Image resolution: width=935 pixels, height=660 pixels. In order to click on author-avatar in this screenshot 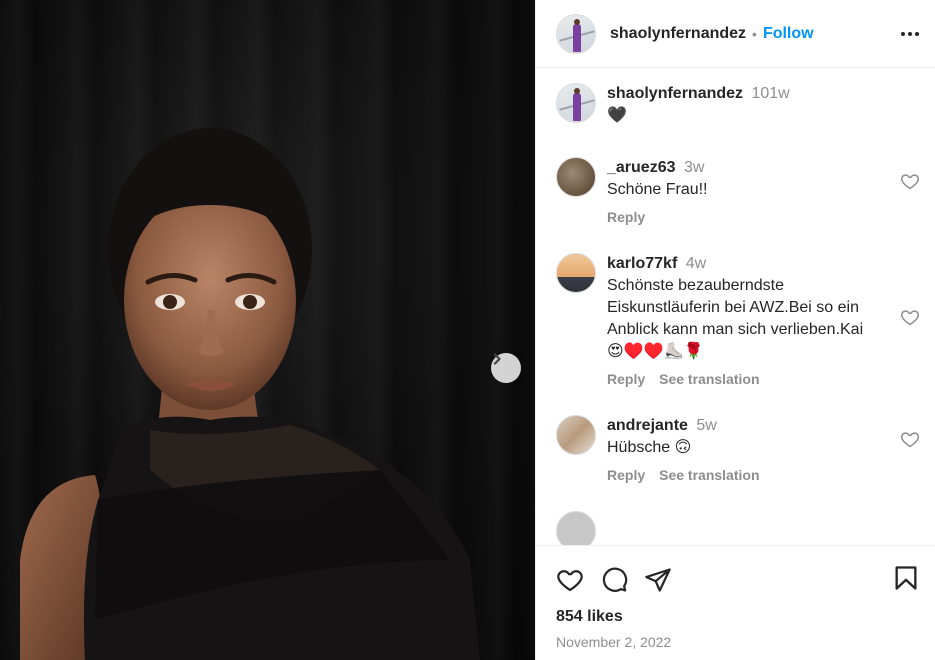, I will do `click(576, 33)`.